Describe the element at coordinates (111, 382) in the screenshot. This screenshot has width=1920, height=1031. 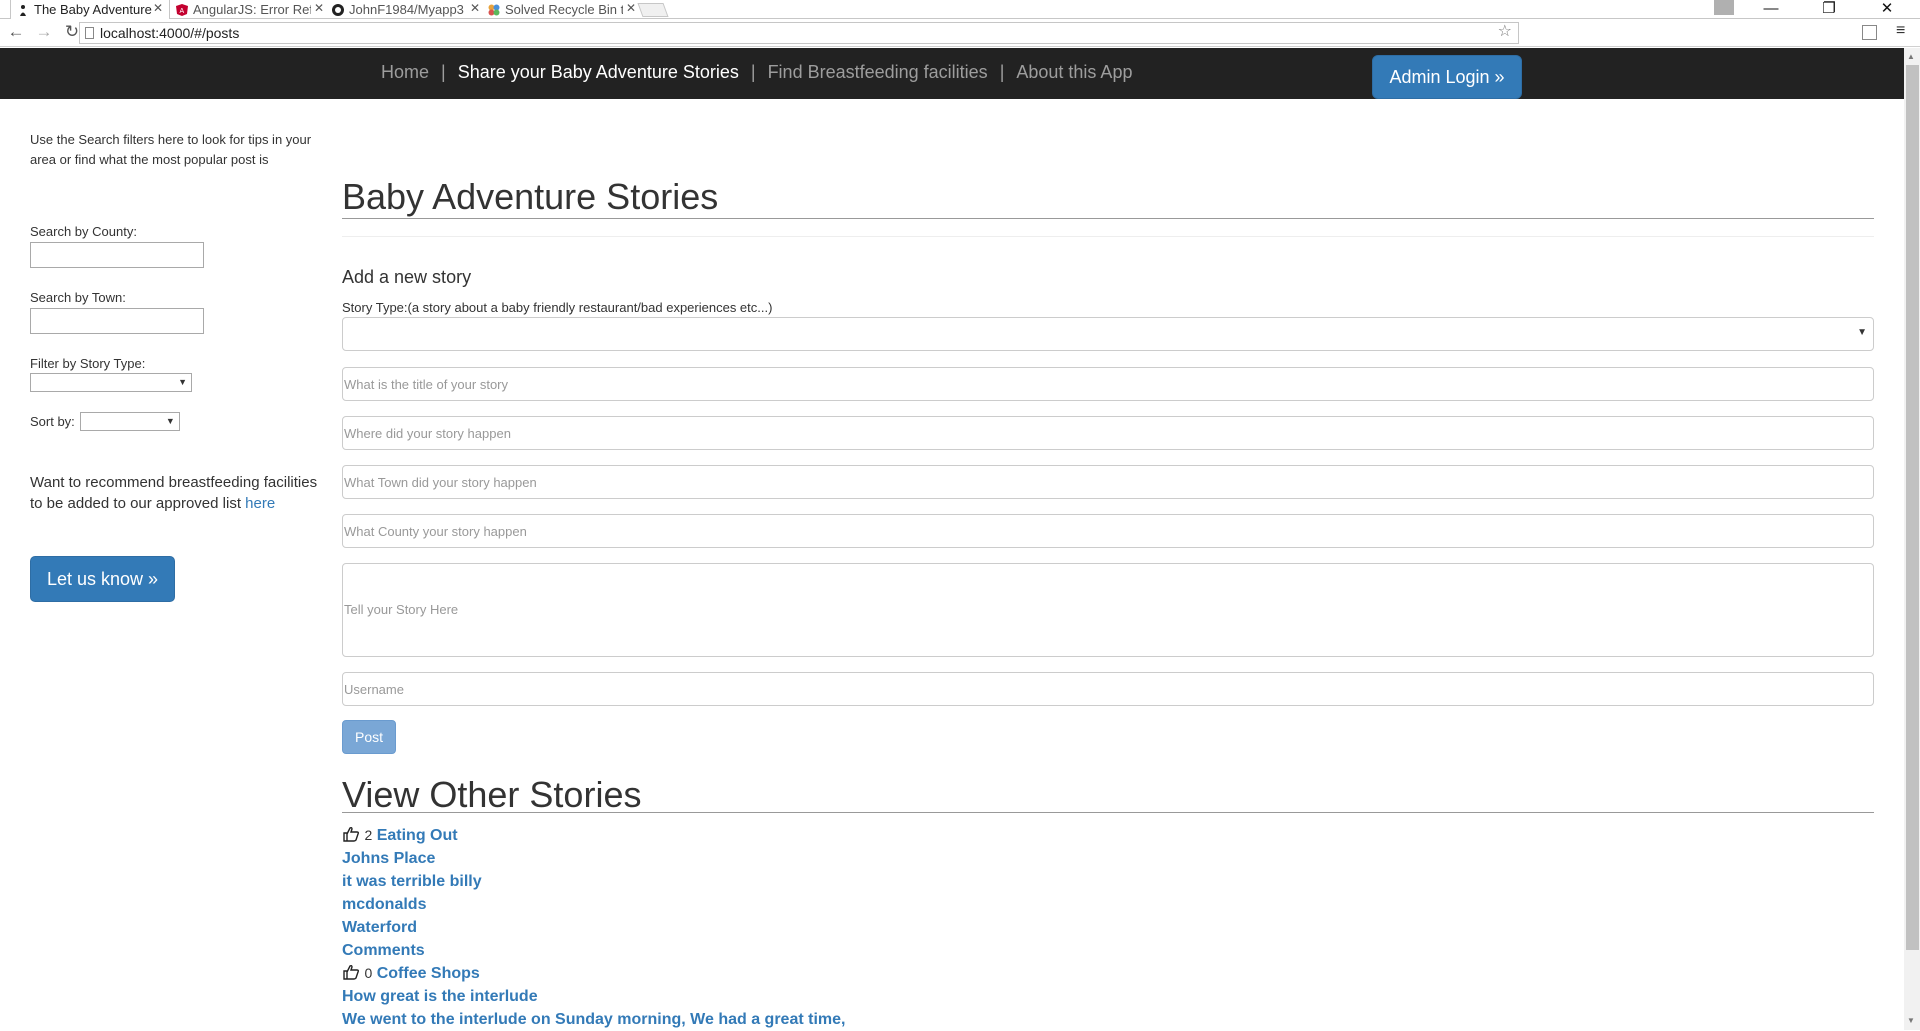
I see `story-type-select: ▼` at that location.